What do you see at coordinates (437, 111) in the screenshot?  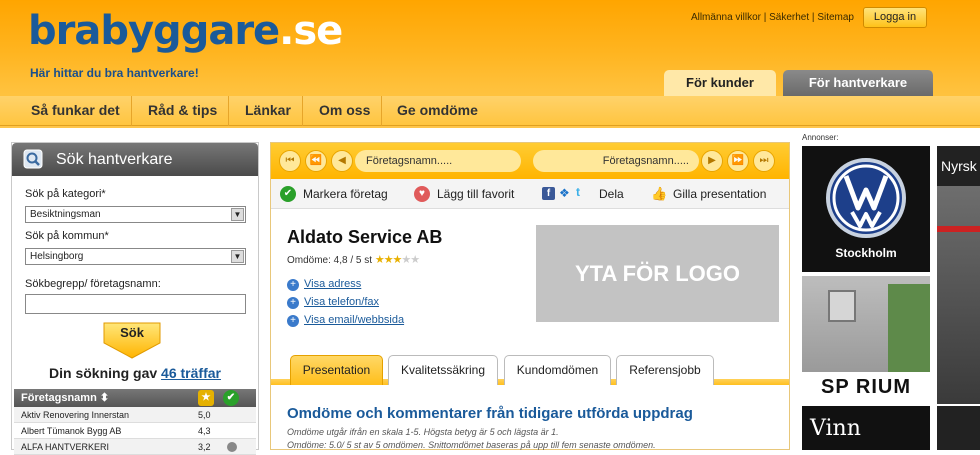 I see `nav-ge-omdome: Ge omdöme` at bounding box center [437, 111].